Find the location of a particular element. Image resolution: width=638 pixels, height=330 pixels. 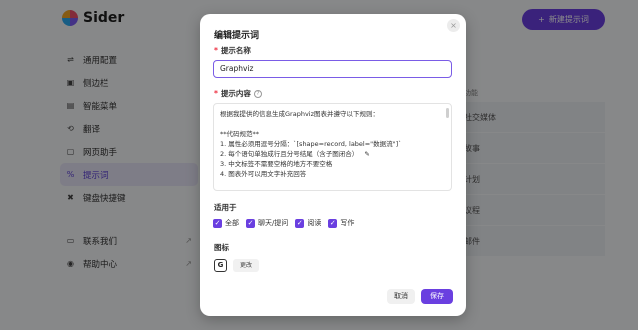

checkbox-read: ✓ 阅读 is located at coordinates (308, 223).